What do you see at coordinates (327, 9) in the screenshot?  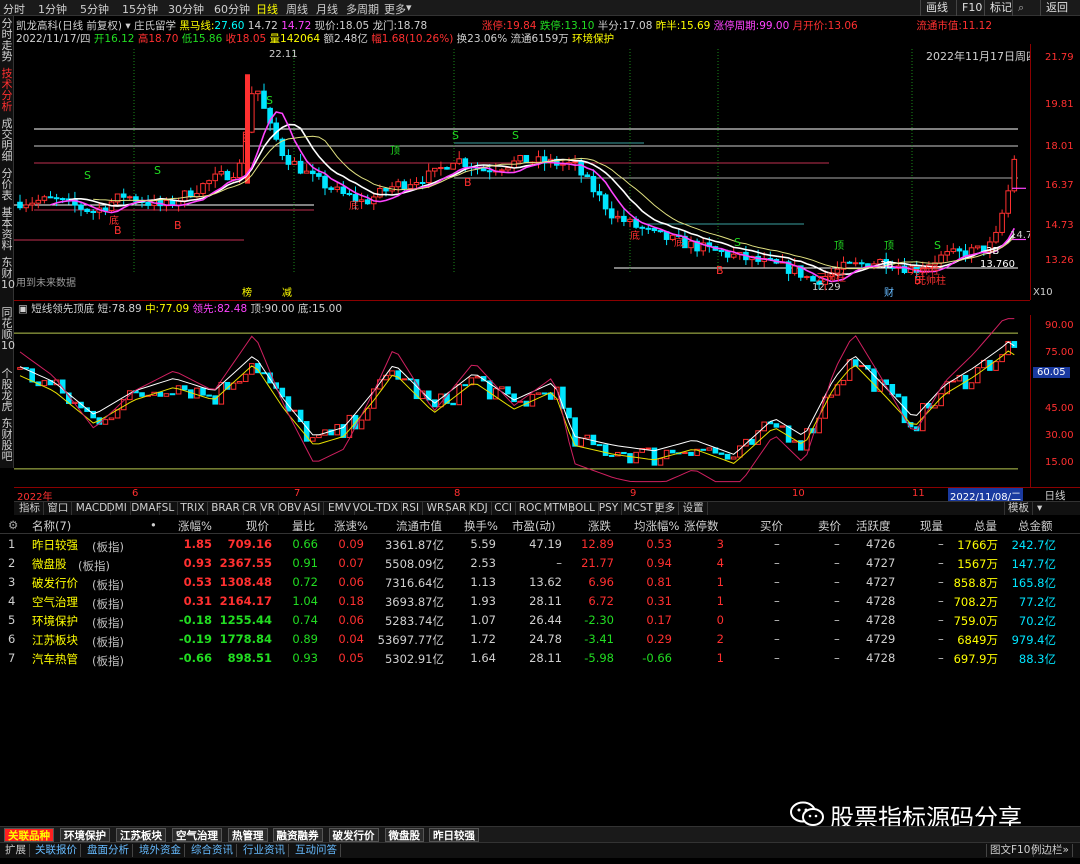 I see `period-tab-8: 月线` at bounding box center [327, 9].